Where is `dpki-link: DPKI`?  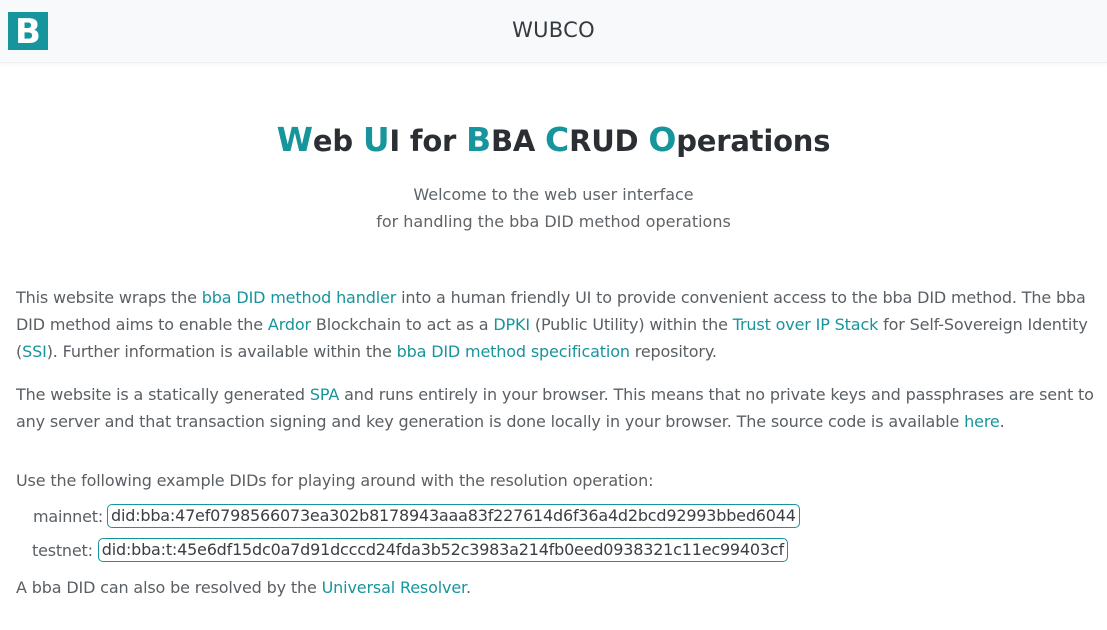 dpki-link: DPKI is located at coordinates (511, 324).